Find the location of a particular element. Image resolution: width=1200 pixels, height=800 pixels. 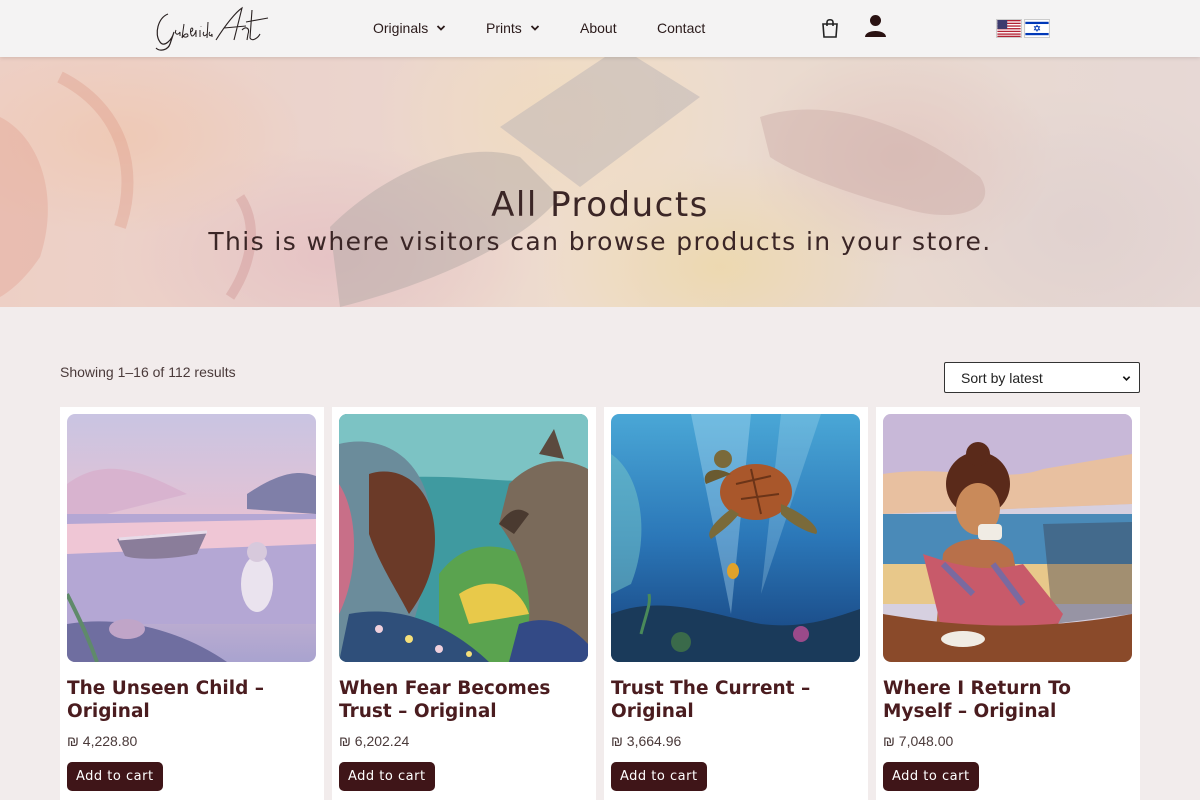

site-header: Originals Prints About Contact is located at coordinates (600, 28).